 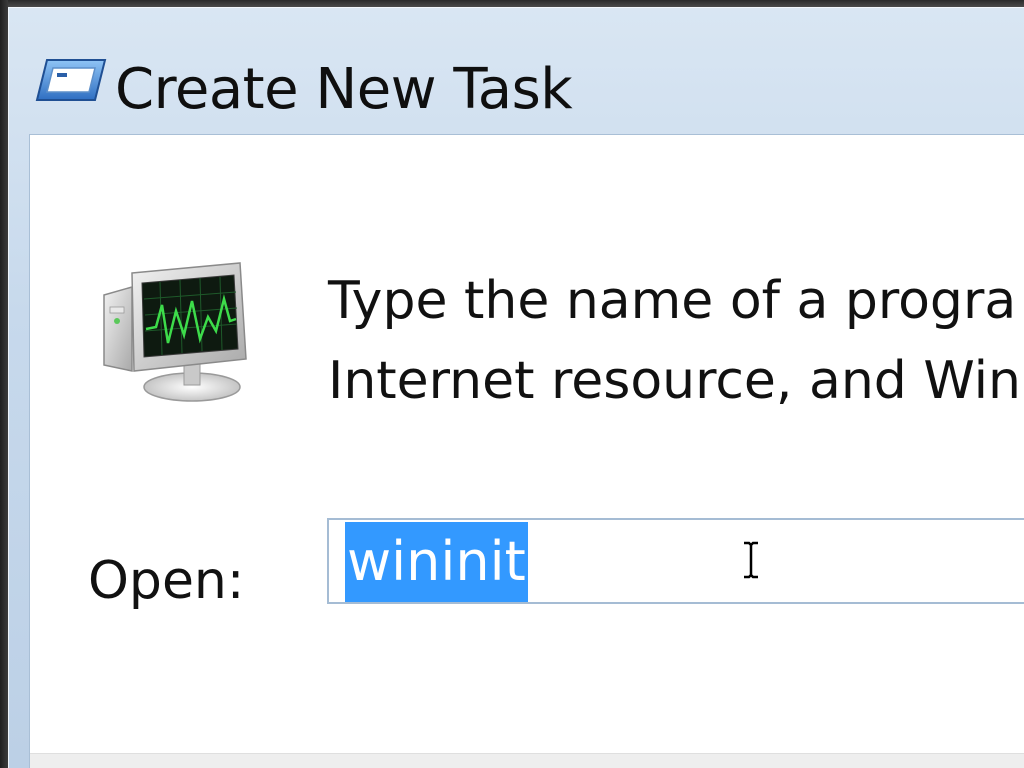 I want to click on button-area, so click(x=527, y=760).